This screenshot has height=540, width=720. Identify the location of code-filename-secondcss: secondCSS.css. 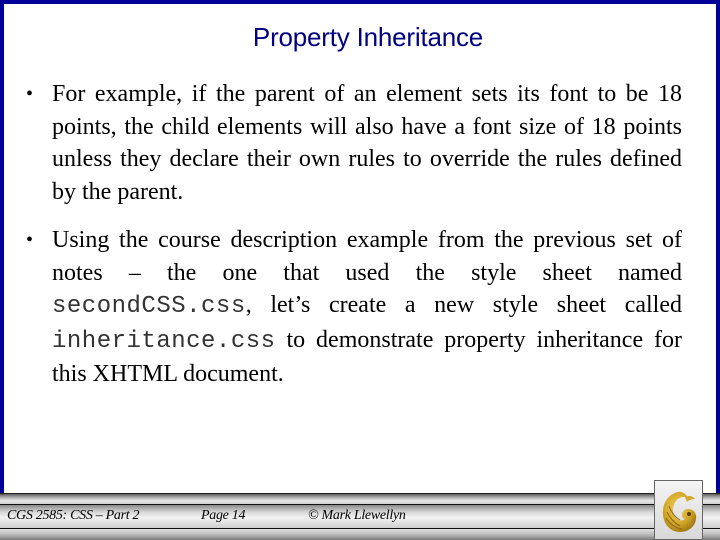
(149, 306).